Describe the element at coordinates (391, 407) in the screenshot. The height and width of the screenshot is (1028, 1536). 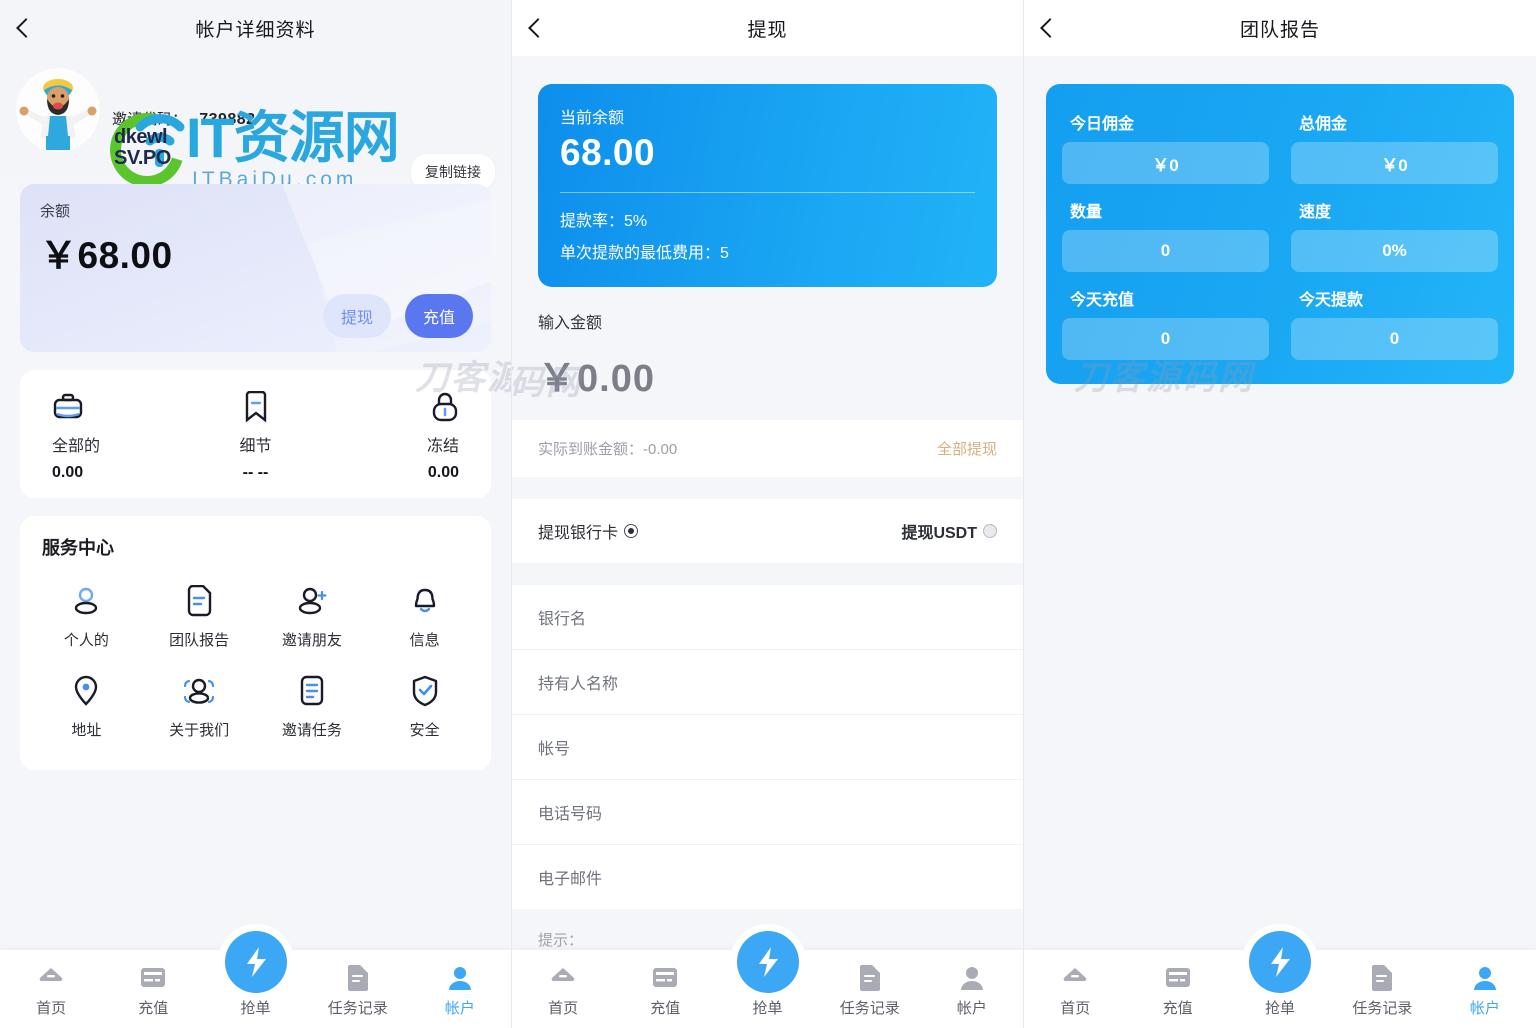
I see `lock-icon` at that location.